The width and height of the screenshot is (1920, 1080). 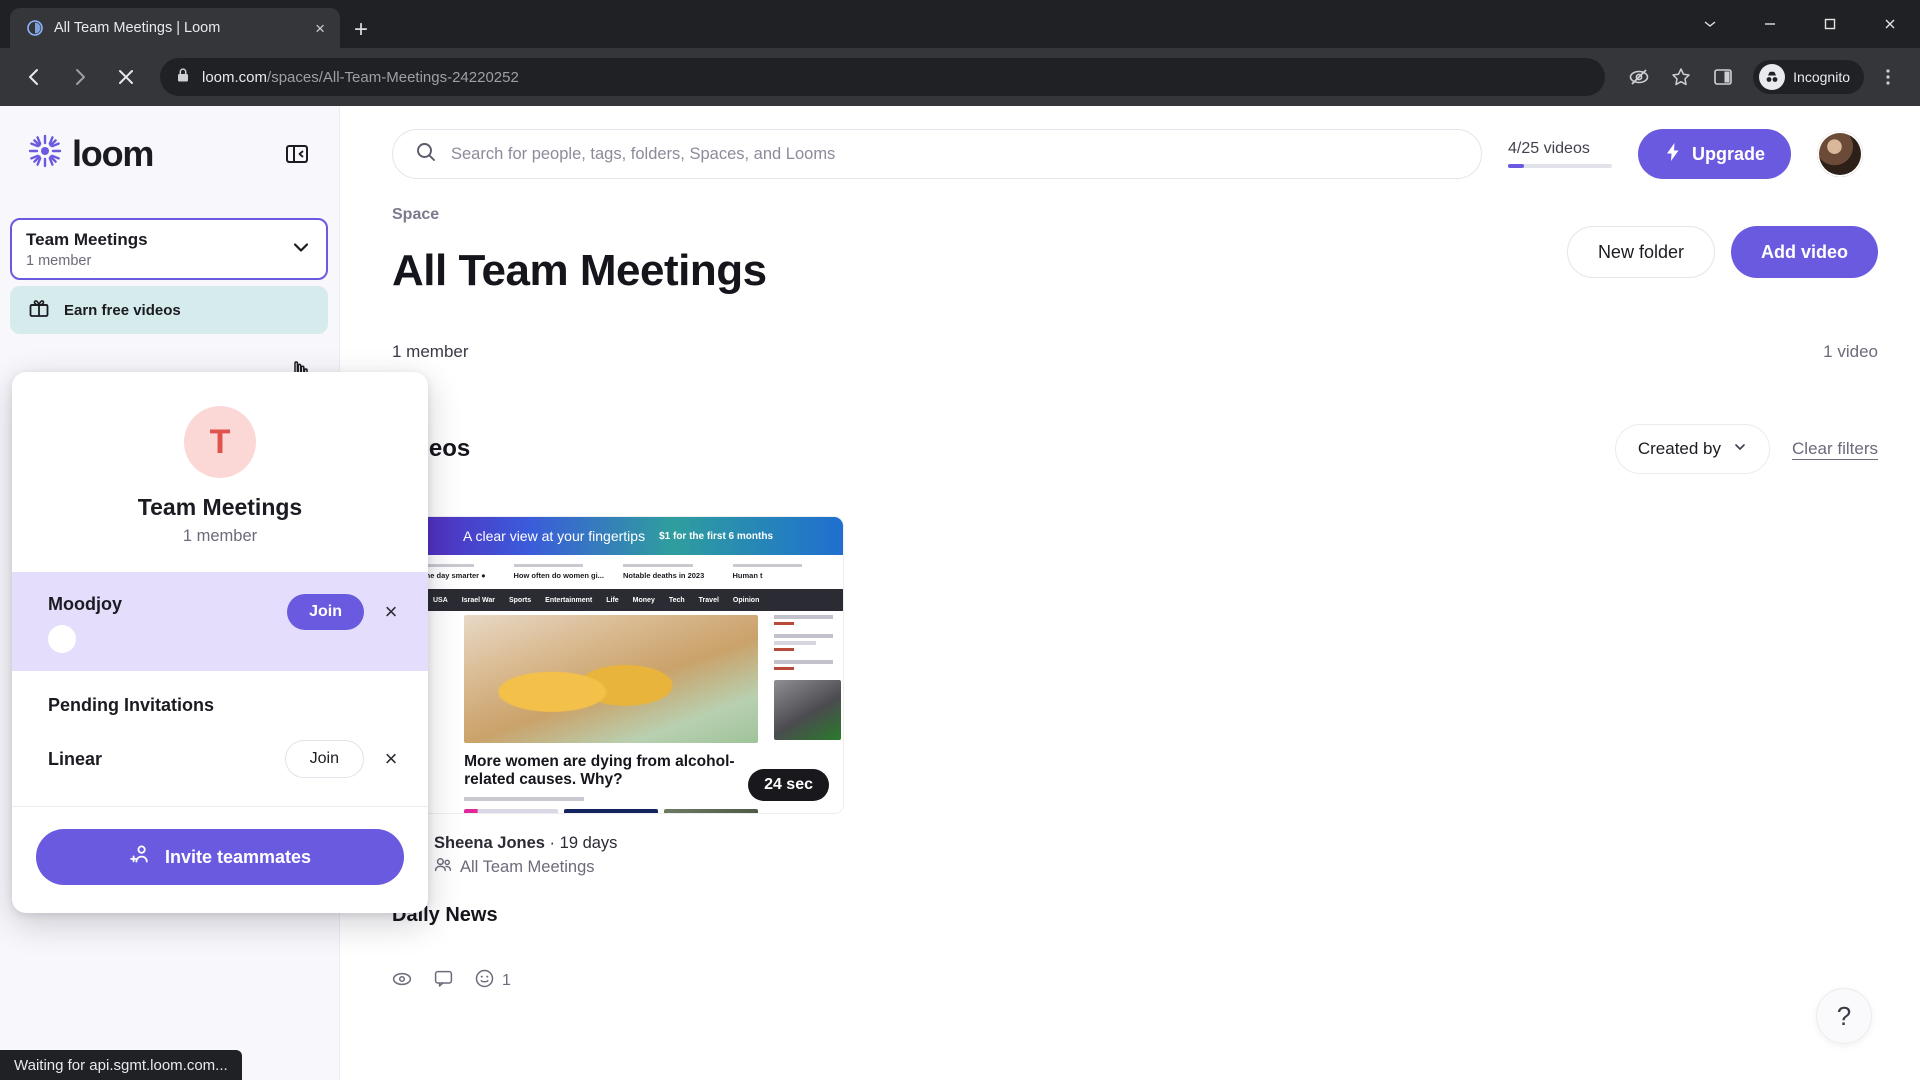 What do you see at coordinates (1681, 77) in the screenshot?
I see `bookmark-star-icon` at bounding box center [1681, 77].